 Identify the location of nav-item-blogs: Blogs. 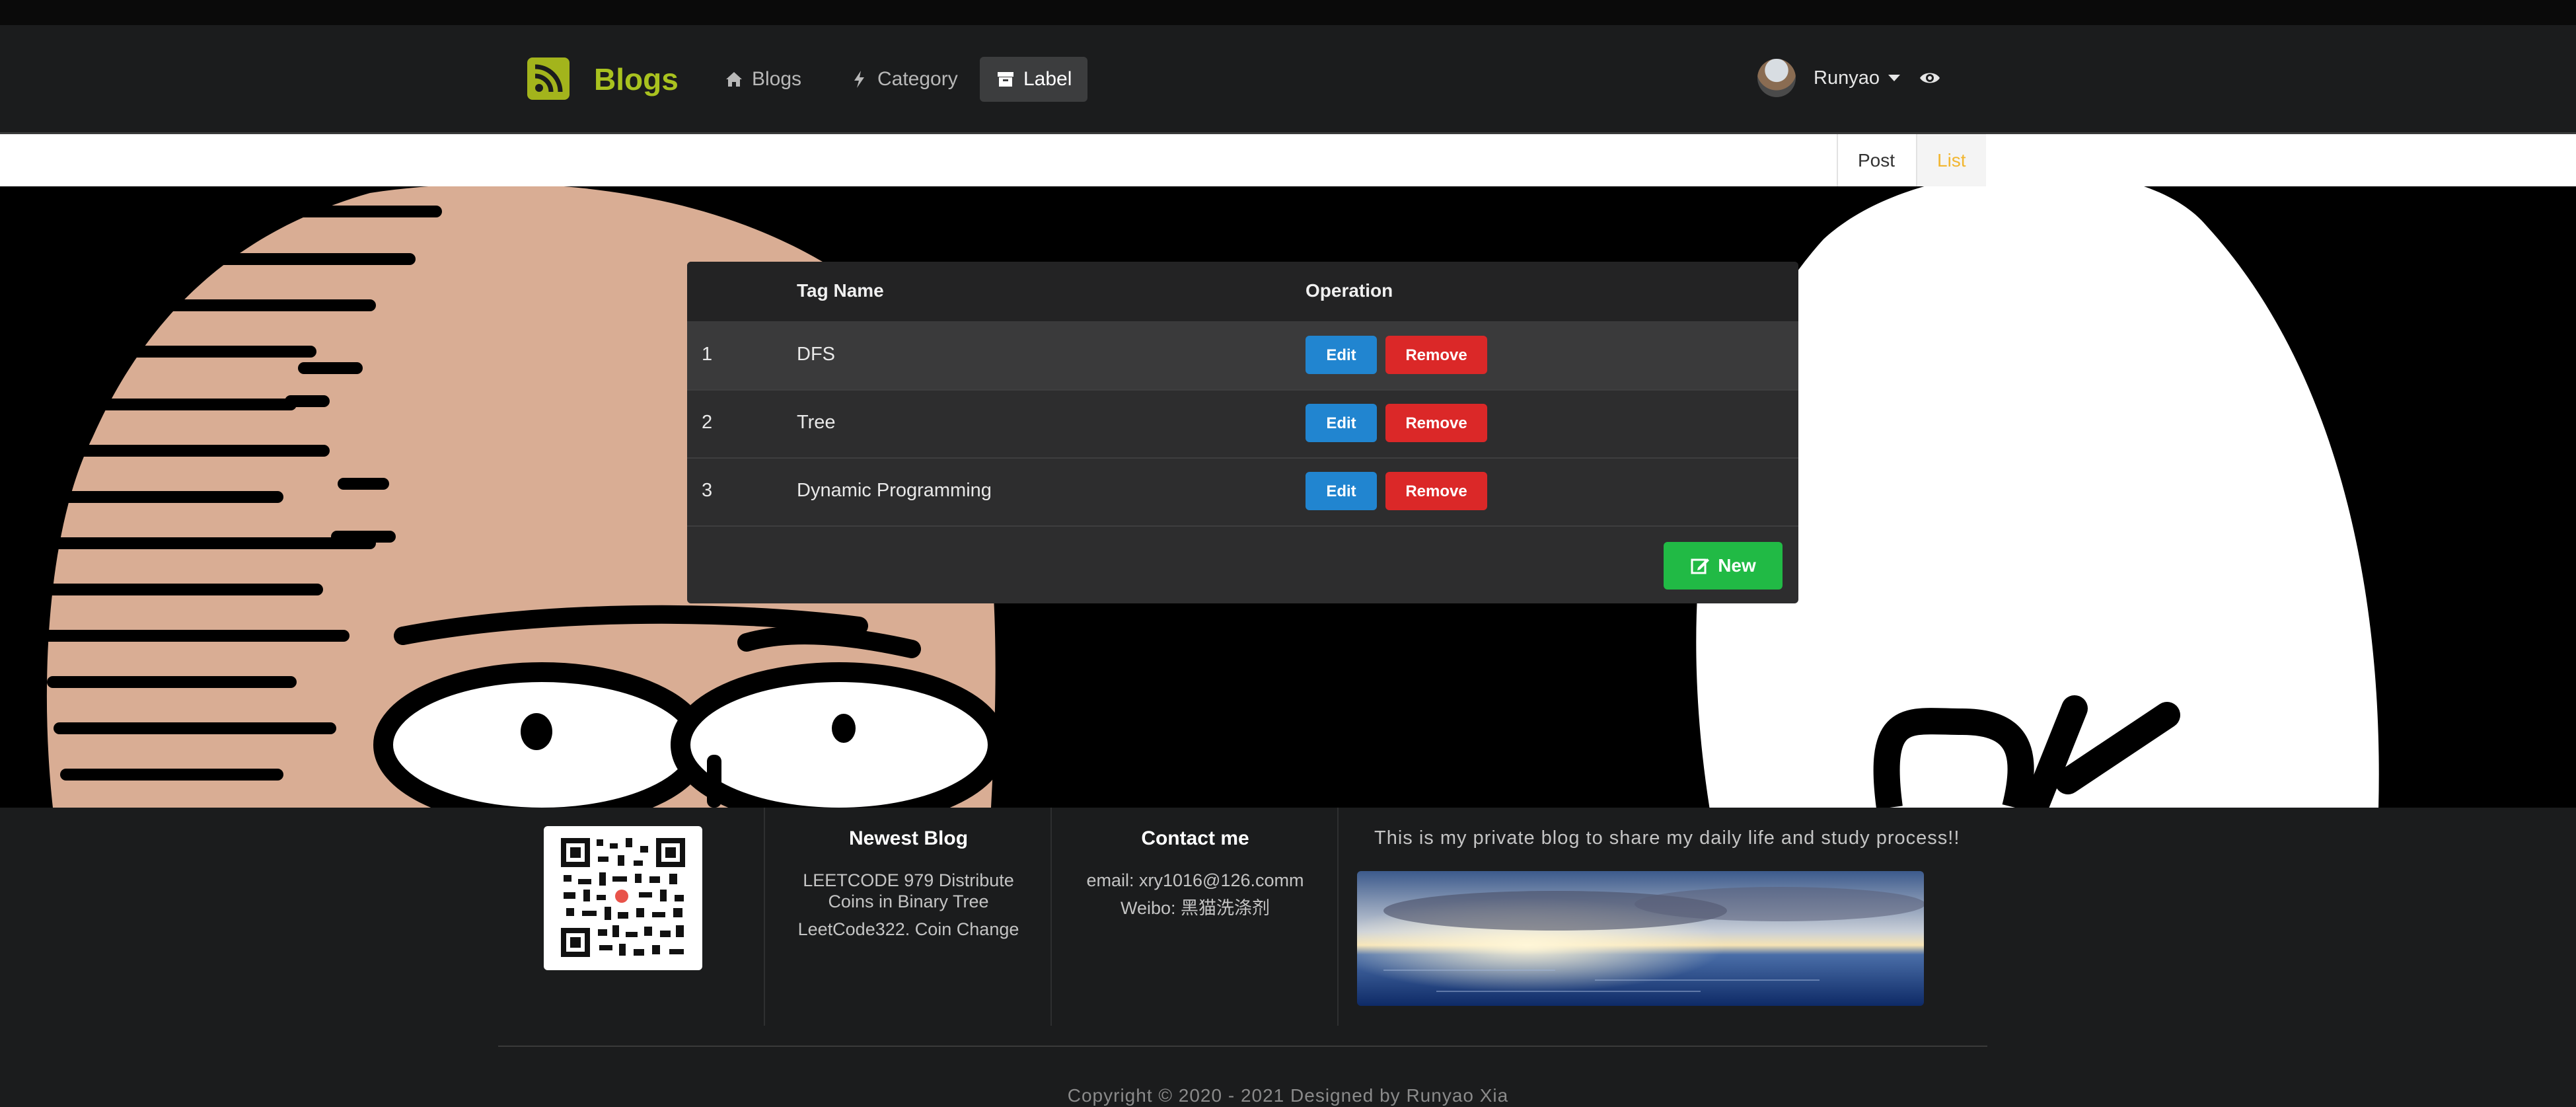
(762, 79).